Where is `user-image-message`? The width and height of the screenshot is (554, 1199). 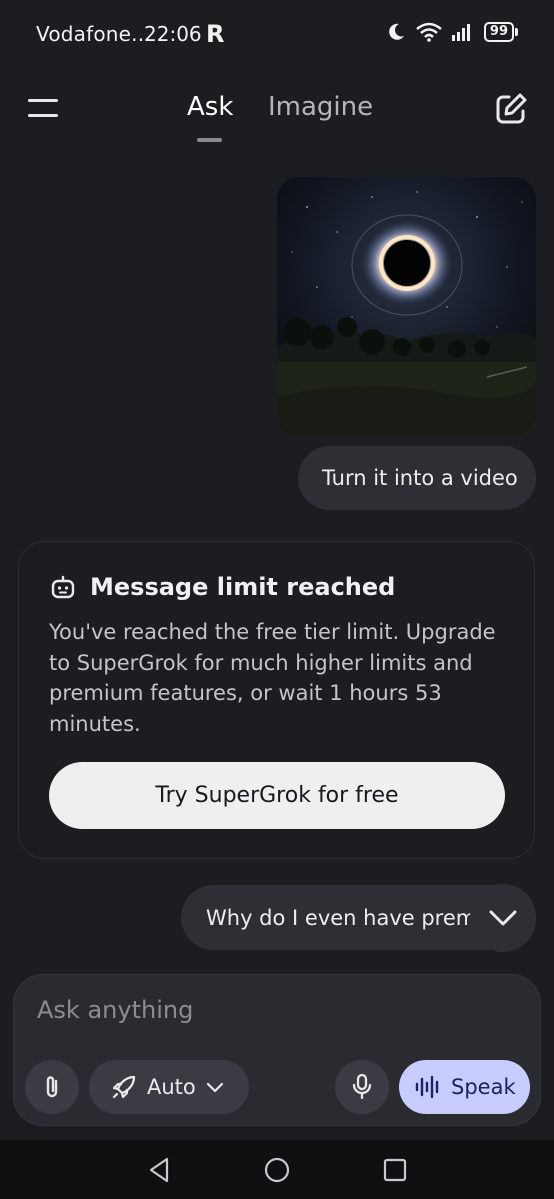
user-image-message is located at coordinates (406, 306).